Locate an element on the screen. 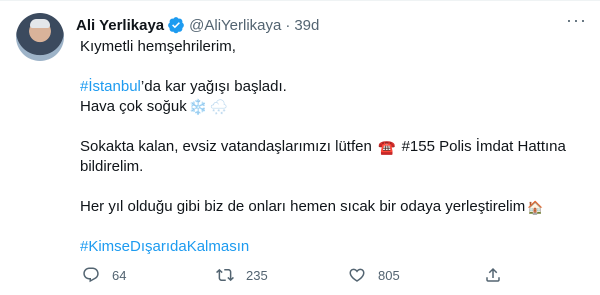  reply-icon is located at coordinates (91, 275).